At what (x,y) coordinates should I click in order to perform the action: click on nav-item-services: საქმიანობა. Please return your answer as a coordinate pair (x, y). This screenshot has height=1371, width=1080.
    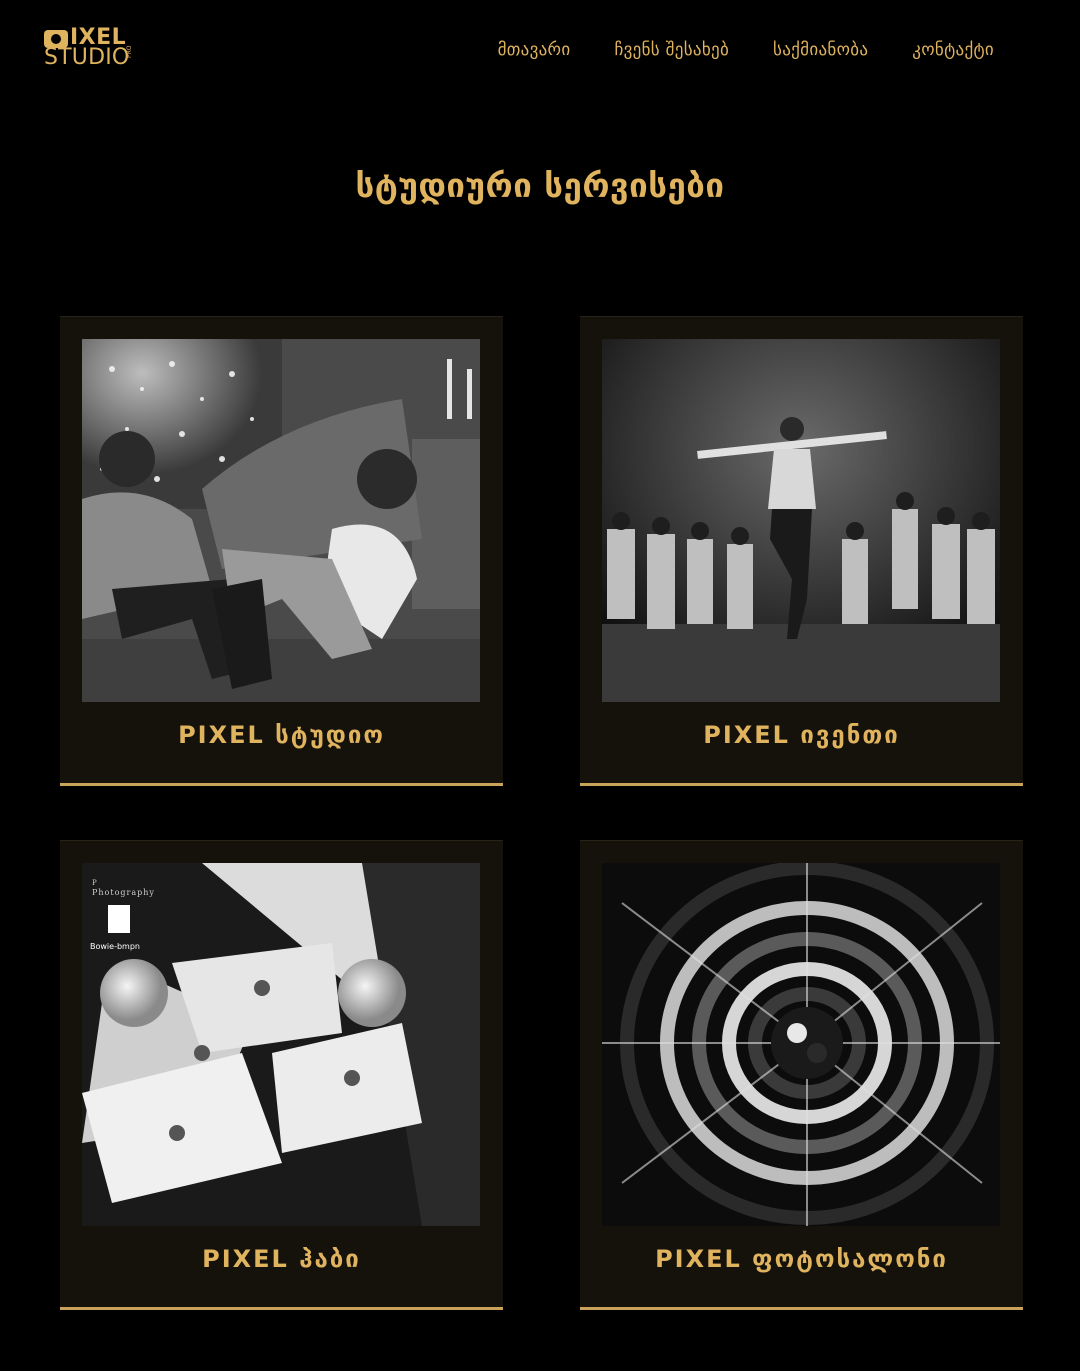
    Looking at the image, I should click on (820, 50).